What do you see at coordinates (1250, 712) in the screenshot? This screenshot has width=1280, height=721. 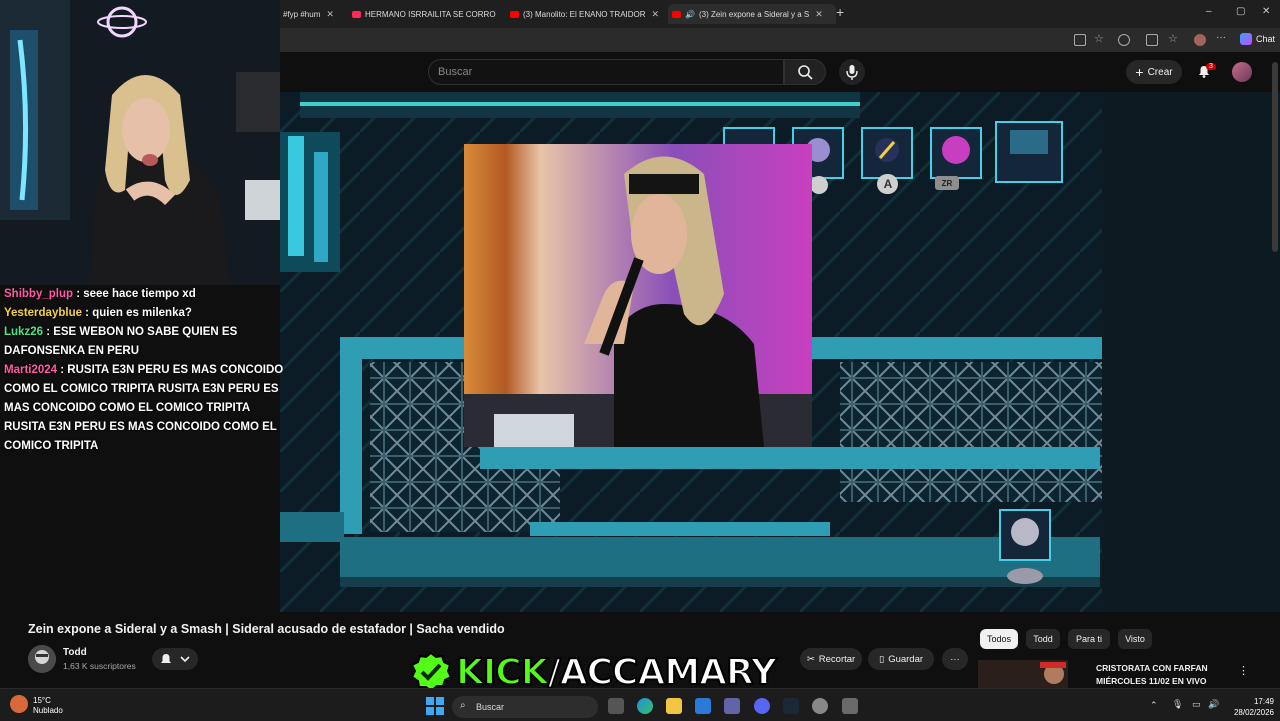 I see `clock-date: 28/02/2026` at bounding box center [1250, 712].